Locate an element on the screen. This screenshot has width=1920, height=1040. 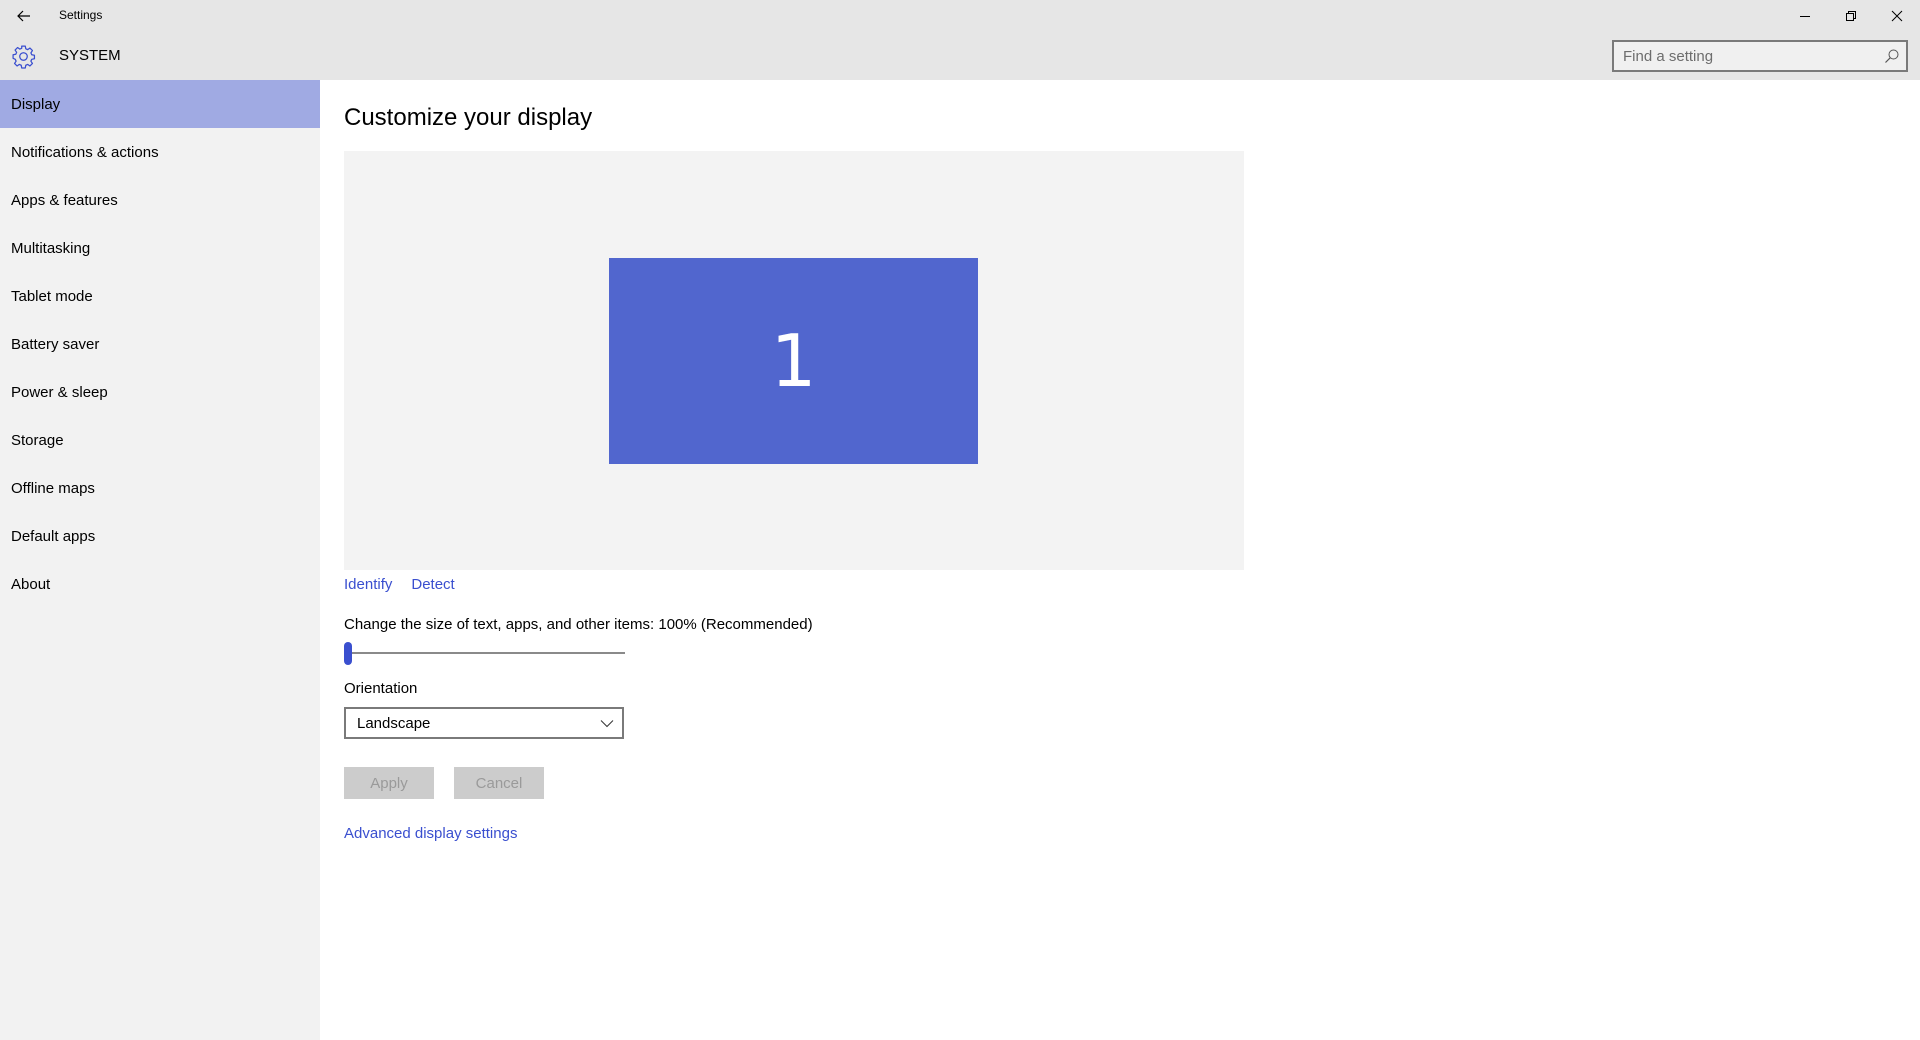
restore-button is located at coordinates (1851, 16).